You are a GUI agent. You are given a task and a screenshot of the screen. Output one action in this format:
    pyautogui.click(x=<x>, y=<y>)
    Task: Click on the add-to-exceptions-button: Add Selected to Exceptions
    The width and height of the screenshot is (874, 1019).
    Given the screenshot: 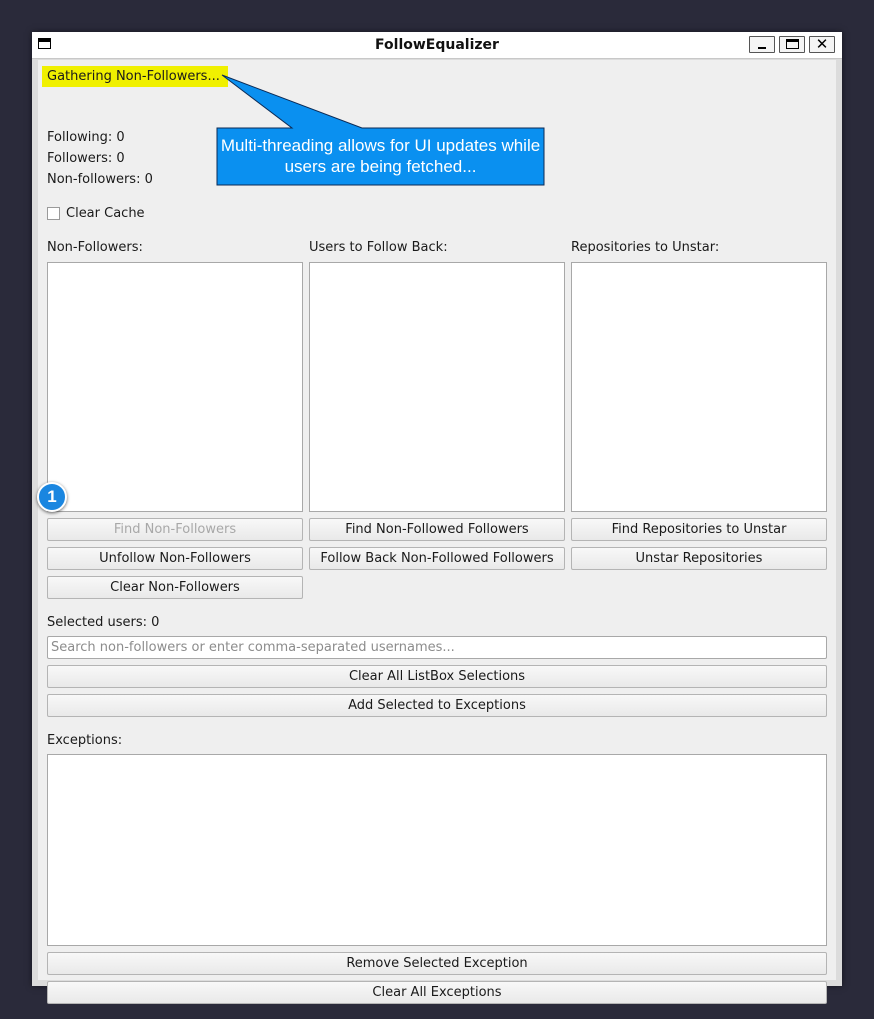 What is the action you would take?
    pyautogui.click(x=437, y=705)
    